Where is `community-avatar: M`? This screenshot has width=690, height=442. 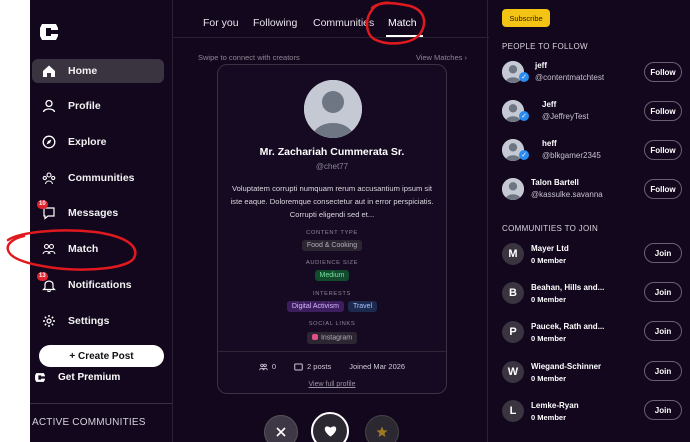 community-avatar: M is located at coordinates (513, 254).